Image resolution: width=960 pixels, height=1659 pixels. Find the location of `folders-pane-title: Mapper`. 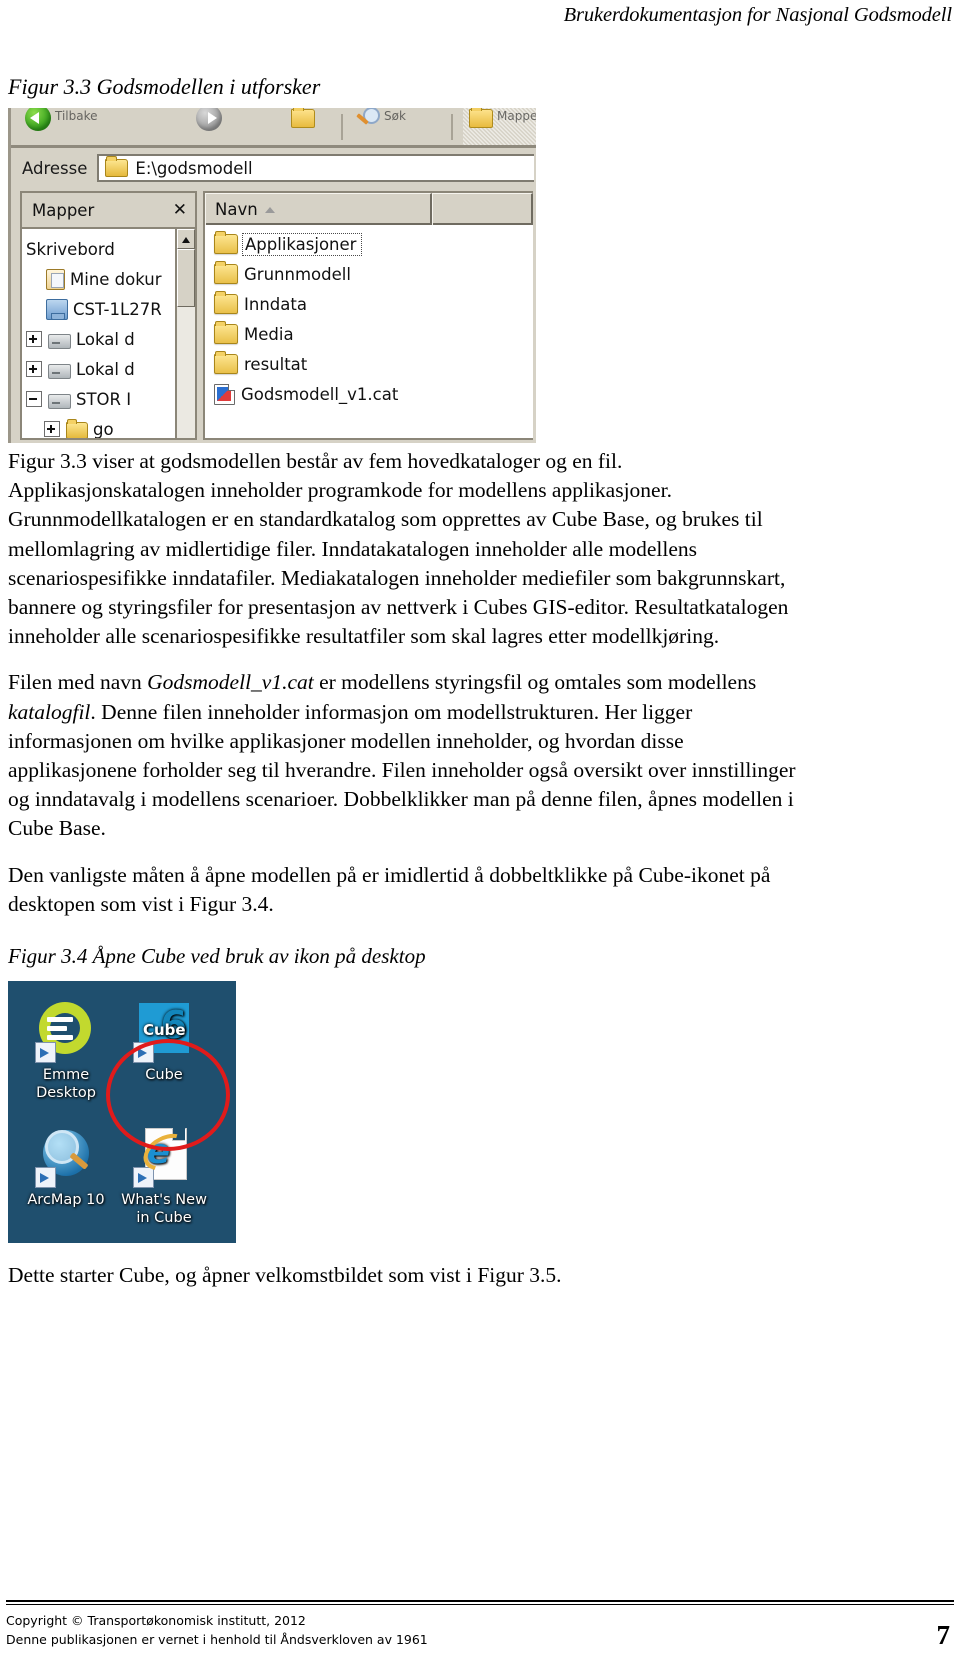

folders-pane-title: Mapper is located at coordinates (63, 210).